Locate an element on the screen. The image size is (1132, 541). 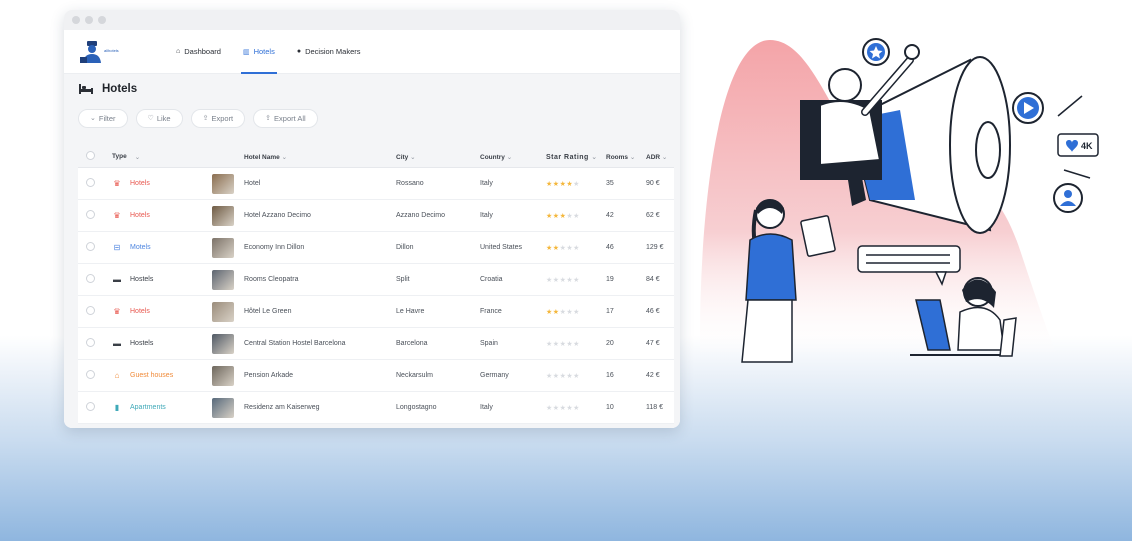
column-header-rooms: Rooms ⌄ is located at coordinates (626, 157).